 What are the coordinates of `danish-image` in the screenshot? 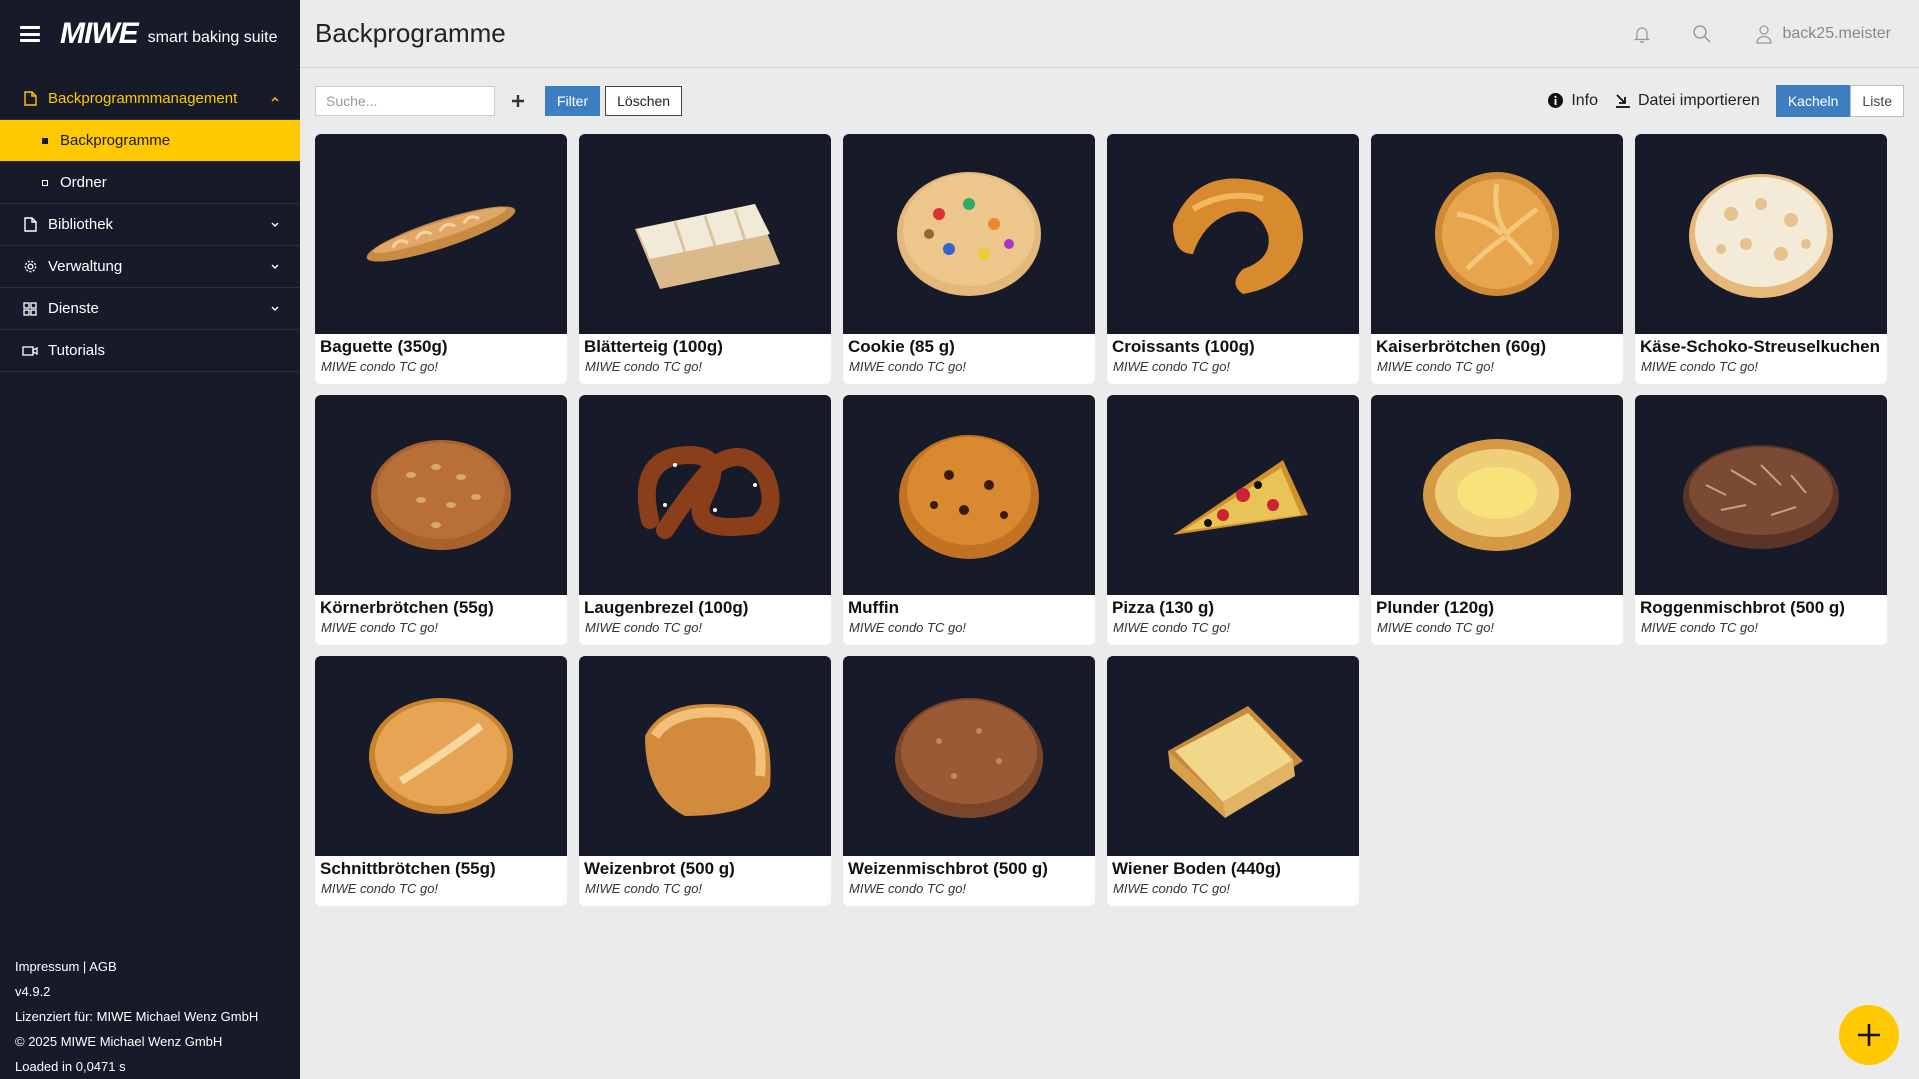 It's located at (1497, 495).